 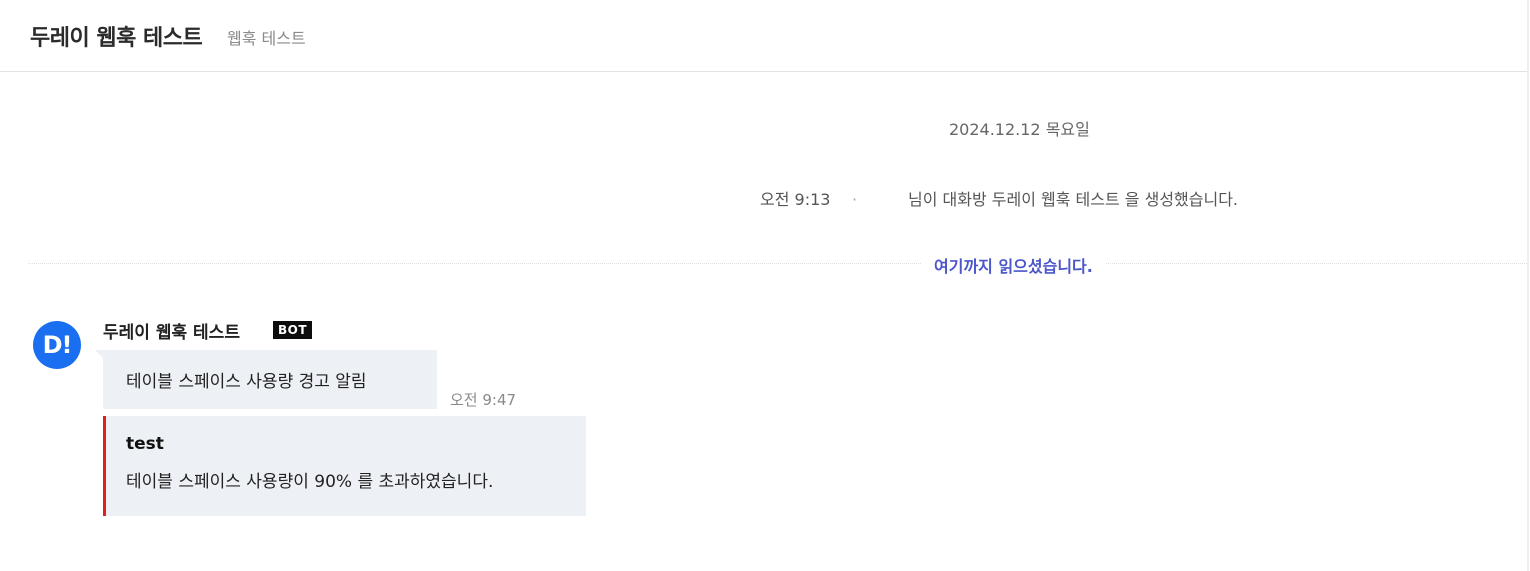 I want to click on system-message-text: 님이 대화방 두레이 웹훅 테스트 을 생성했습니다., so click(x=1073, y=199).